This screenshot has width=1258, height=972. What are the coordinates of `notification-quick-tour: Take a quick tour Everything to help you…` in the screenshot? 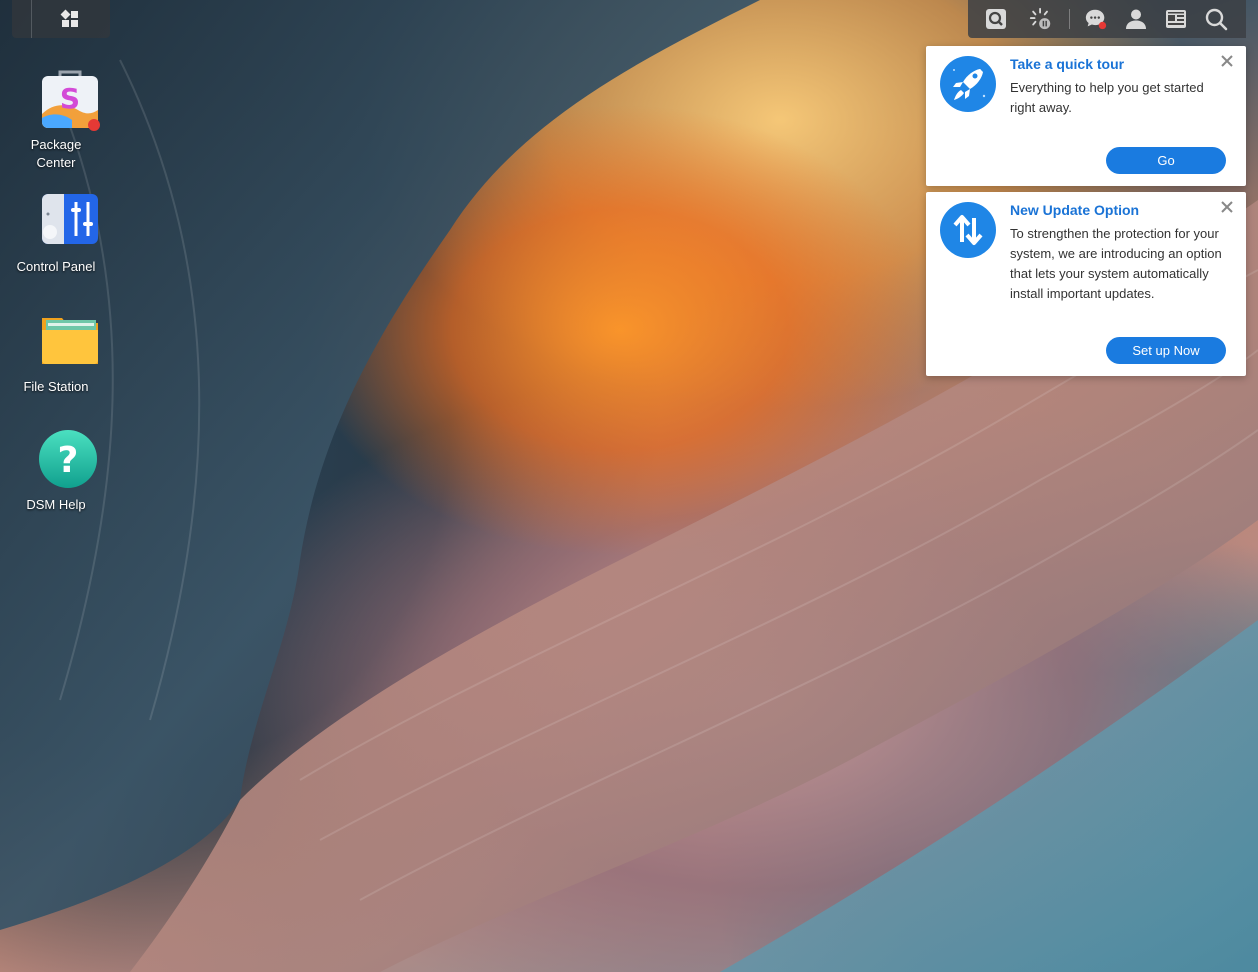 It's located at (1086, 116).